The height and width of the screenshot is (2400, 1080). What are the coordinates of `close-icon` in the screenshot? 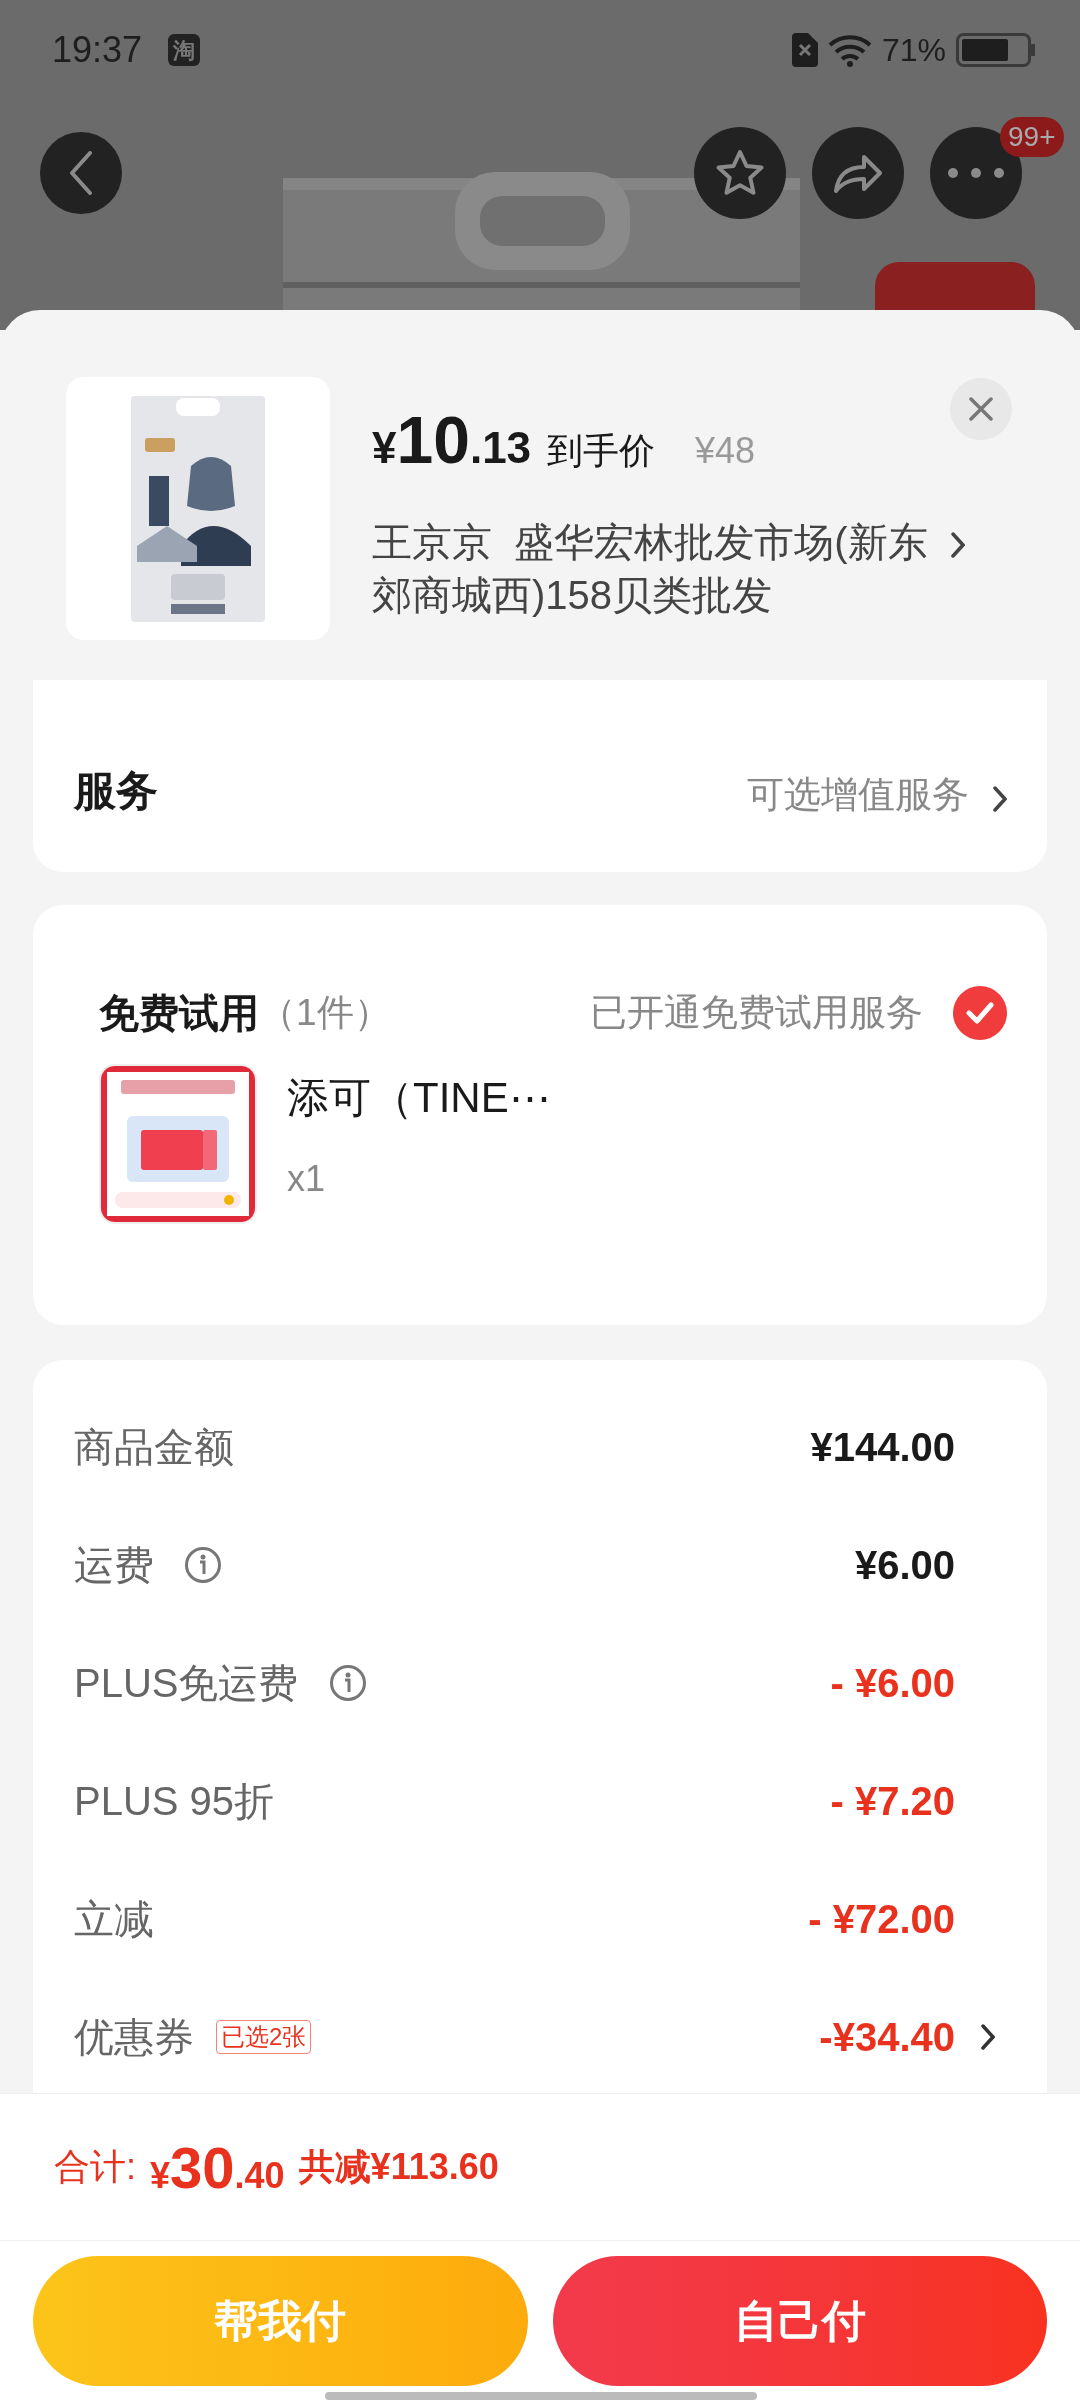 It's located at (981, 409).